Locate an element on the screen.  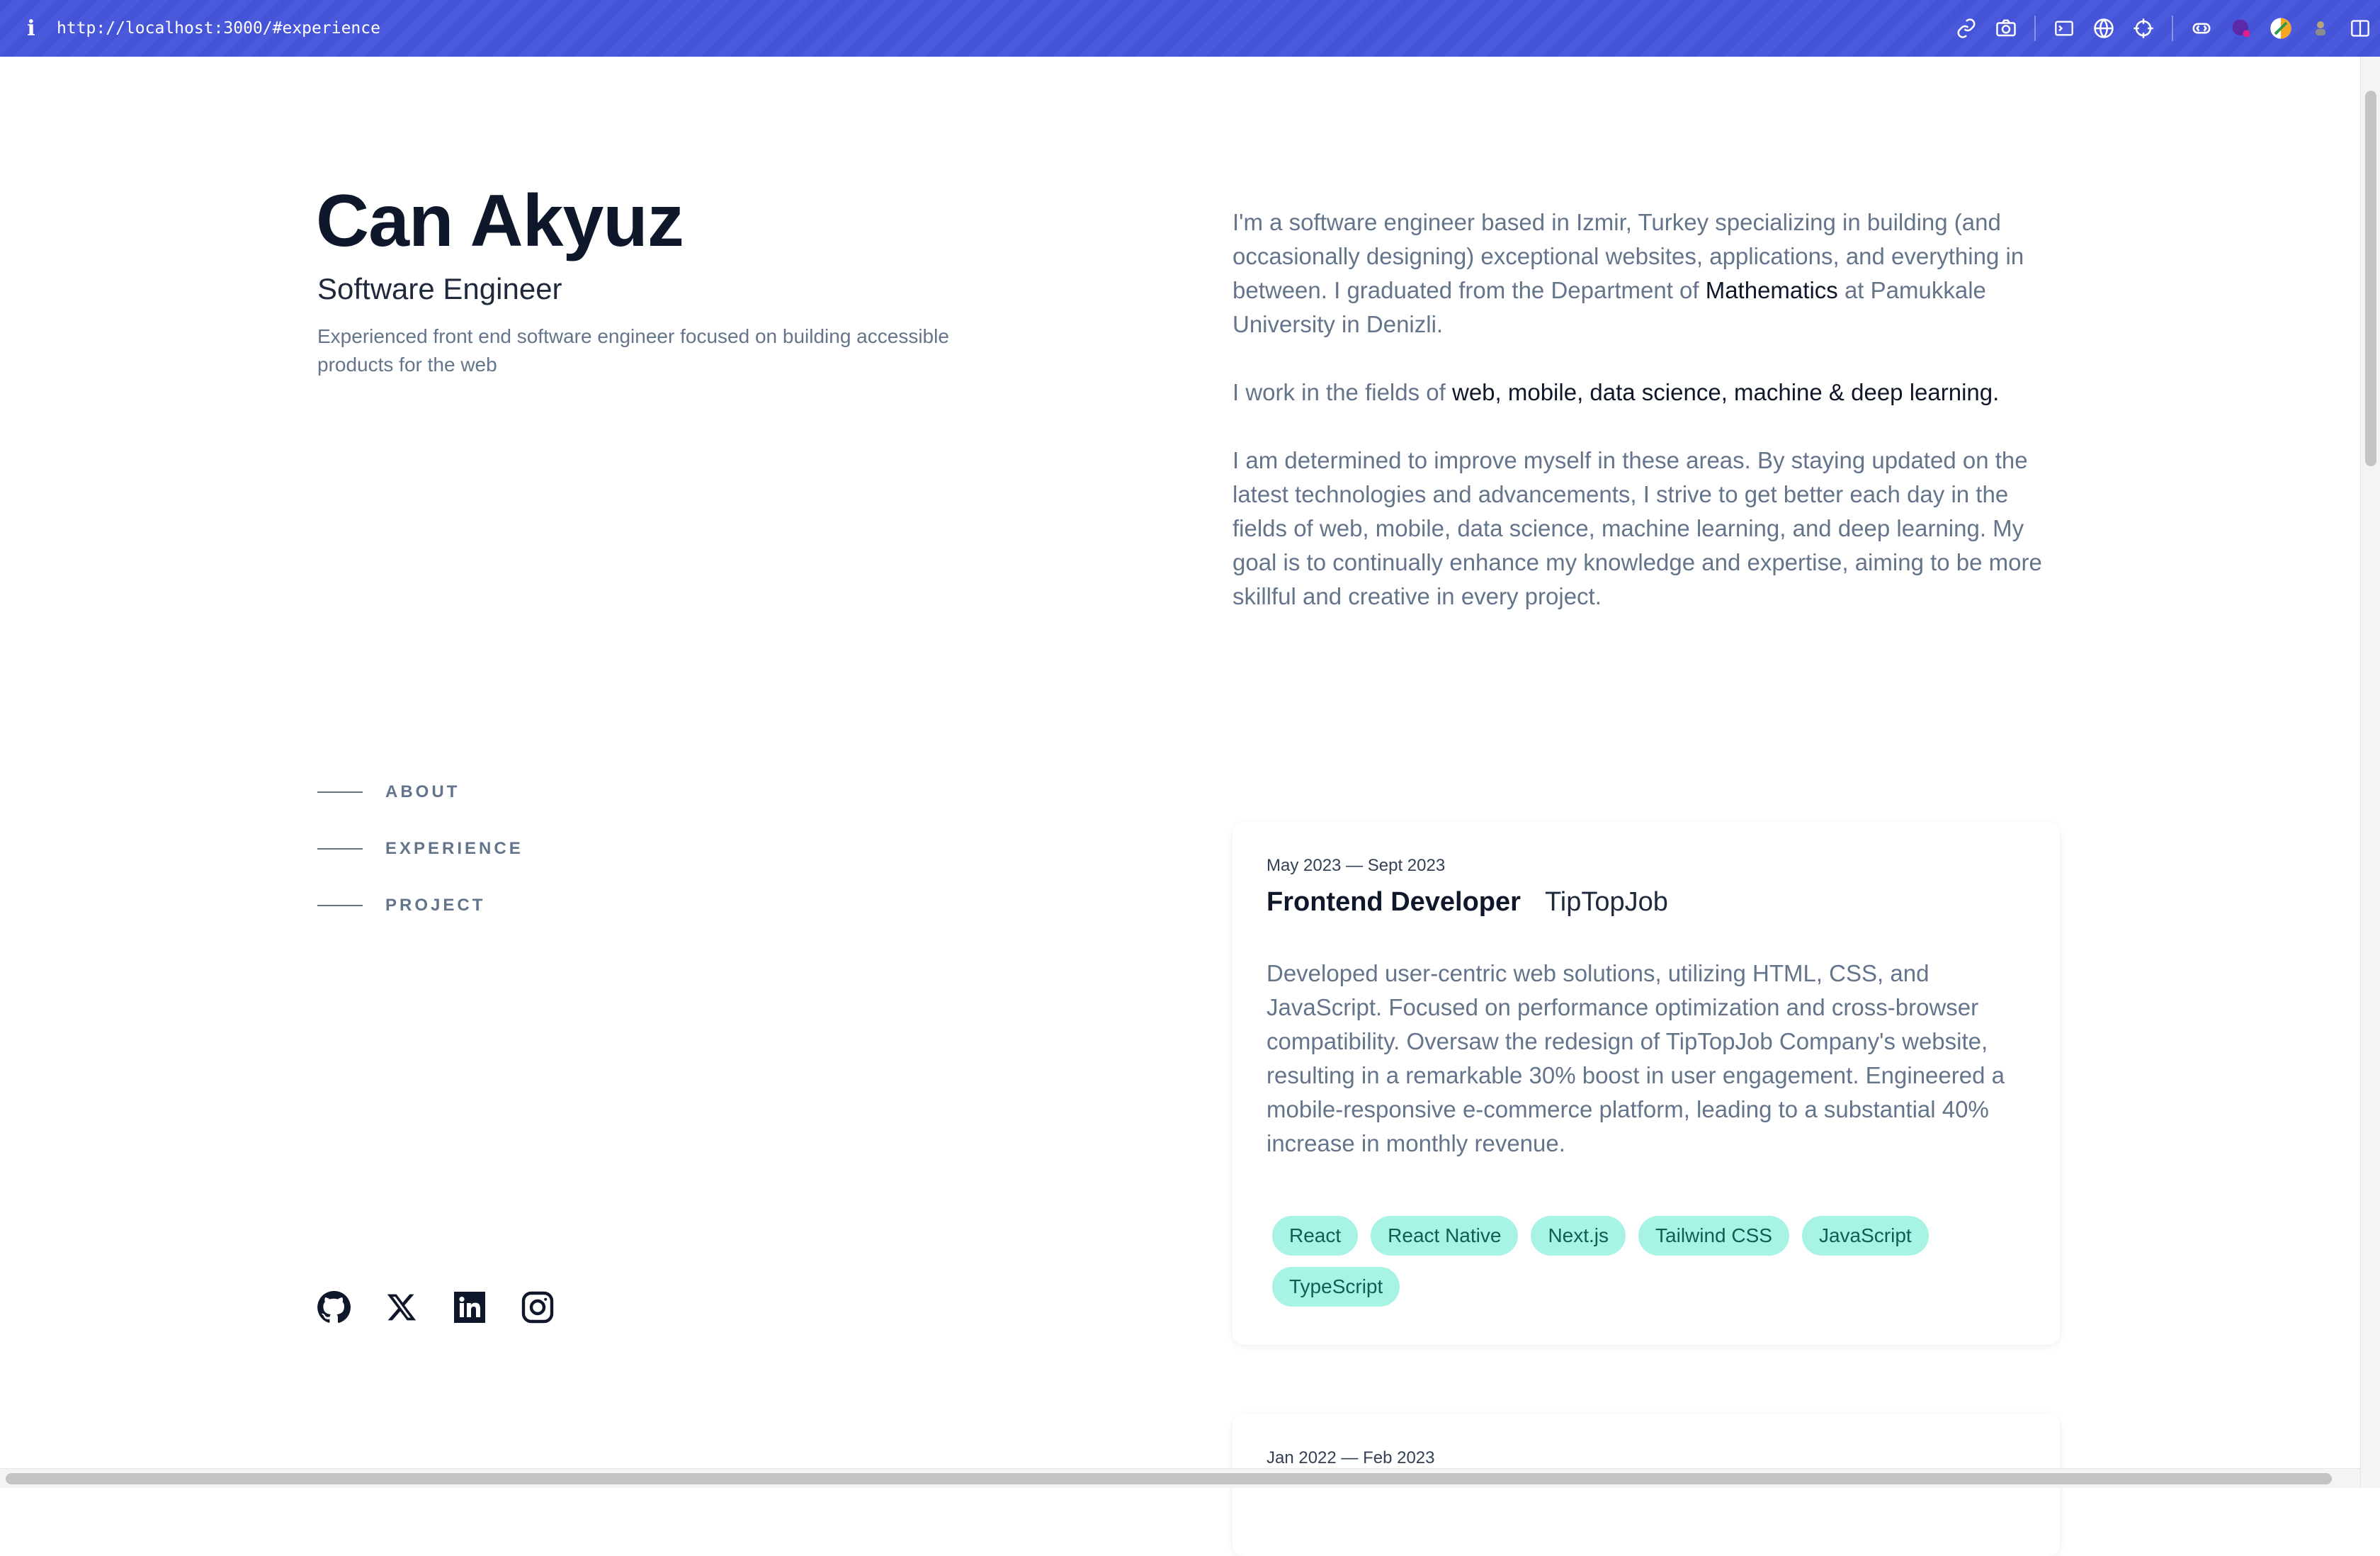
experience-company: TipTopJob is located at coordinates (1606, 902).